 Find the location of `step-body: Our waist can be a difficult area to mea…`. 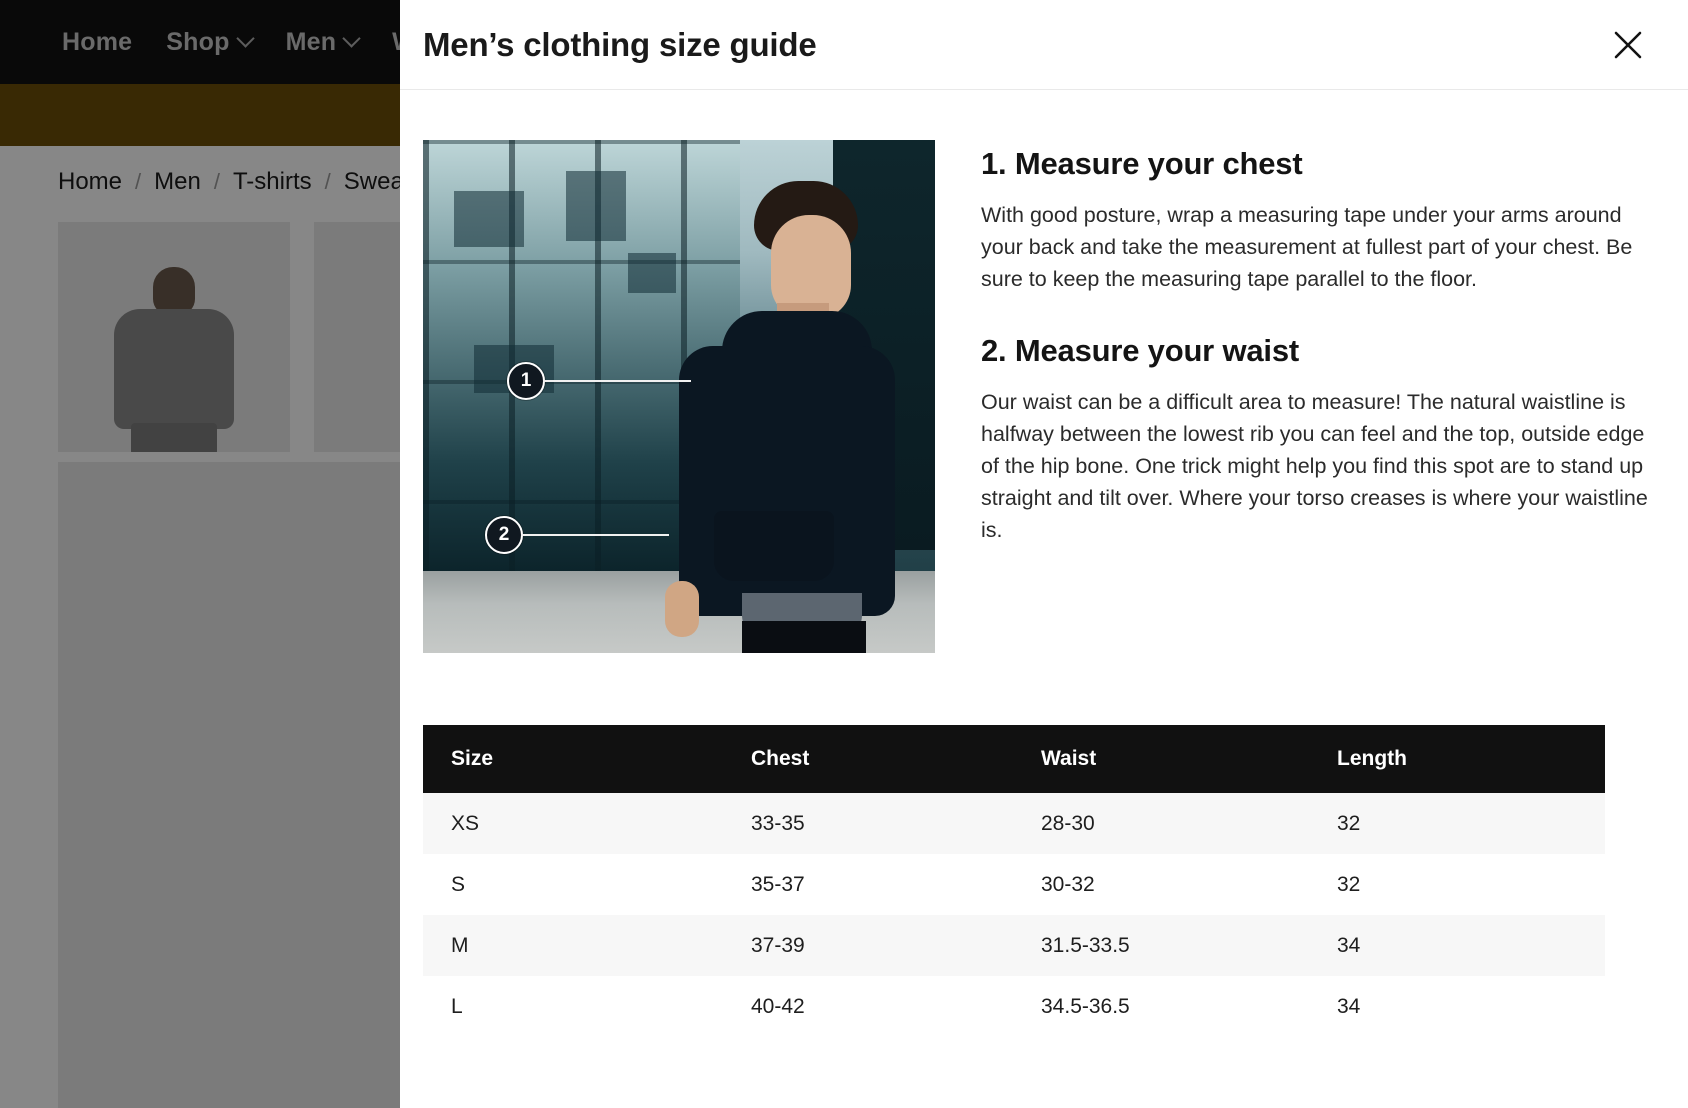

step-body: Our waist can be a difficult area to mea… is located at coordinates (1314, 466).